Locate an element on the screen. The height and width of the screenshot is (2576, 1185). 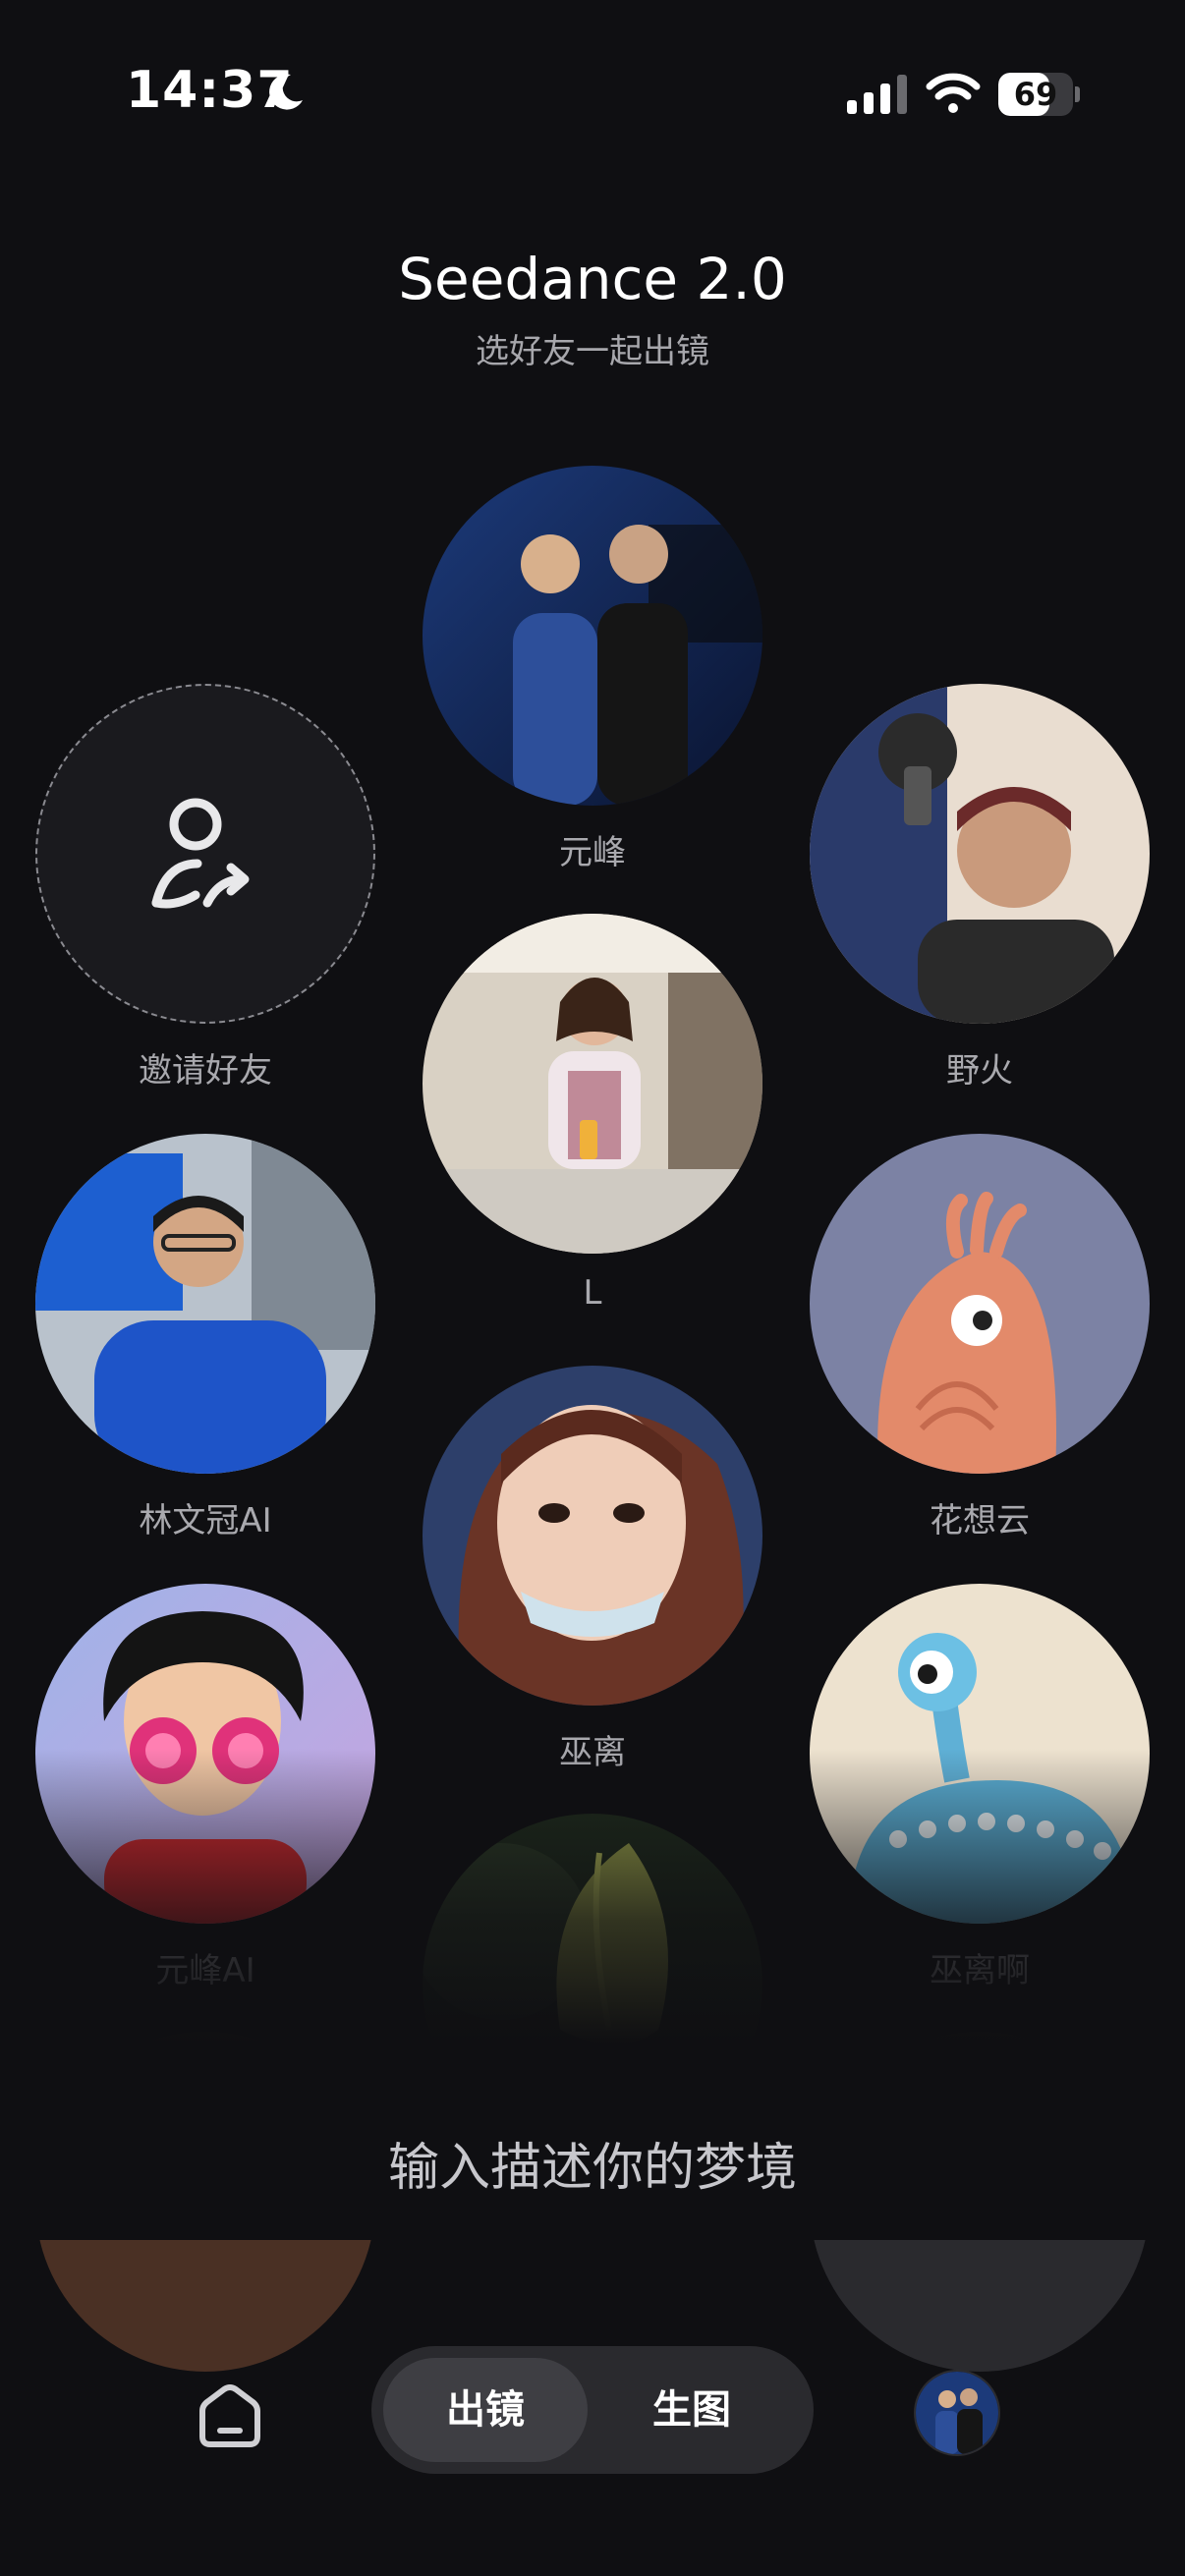
friend-card-wulia: 巫离啊 is located at coordinates (980, 1787).